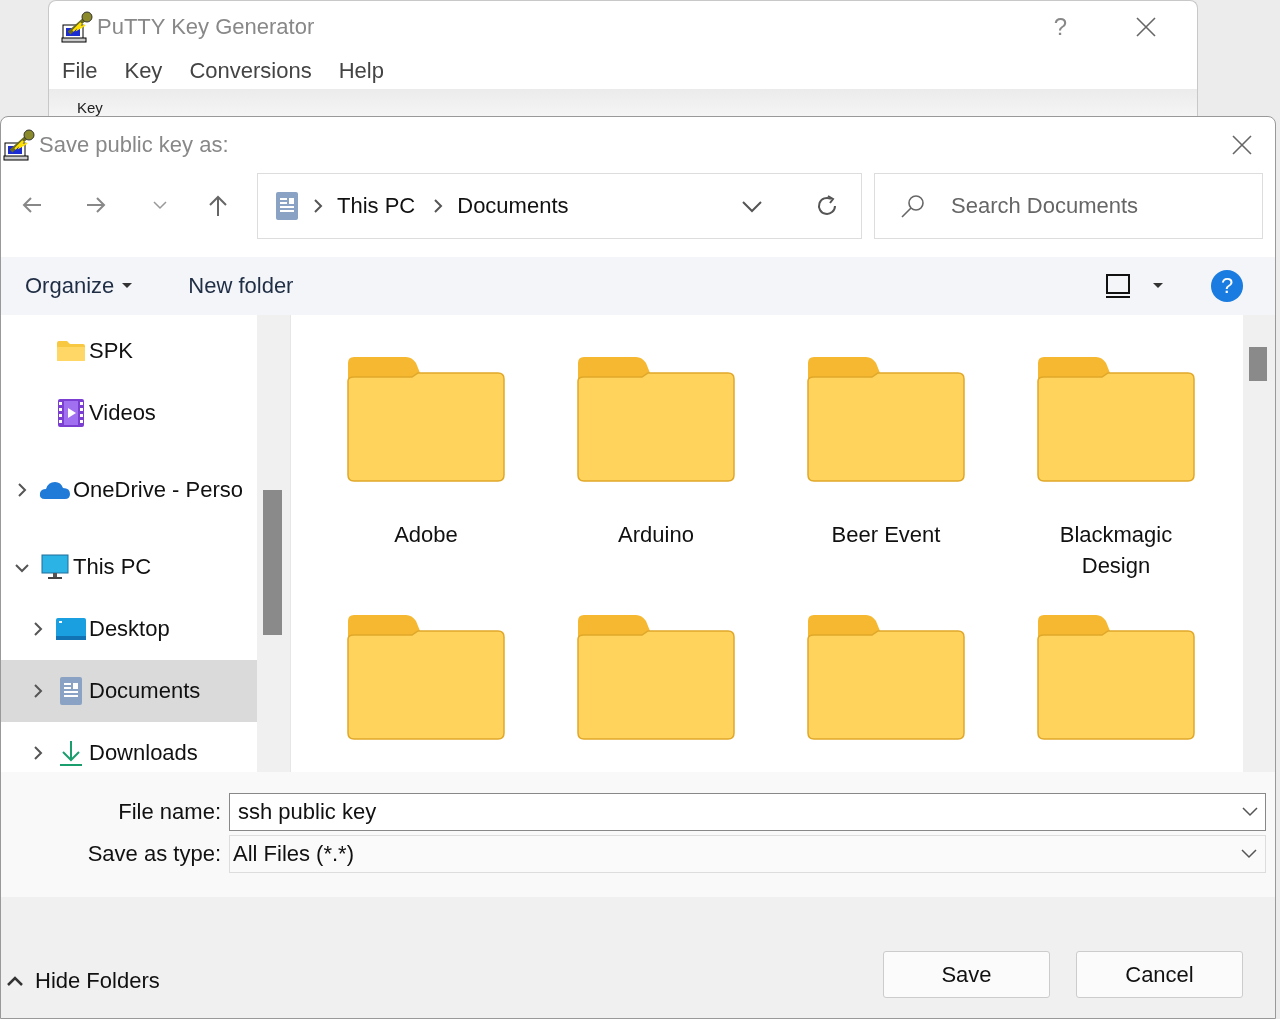 This screenshot has height=1019, width=1280. Describe the element at coordinates (747, 812) in the screenshot. I see `file-name-field: ssh public key` at that location.